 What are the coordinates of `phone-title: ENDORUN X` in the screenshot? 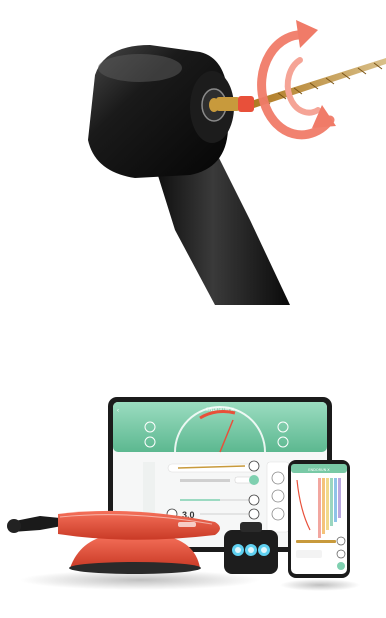 It's located at (319, 470).